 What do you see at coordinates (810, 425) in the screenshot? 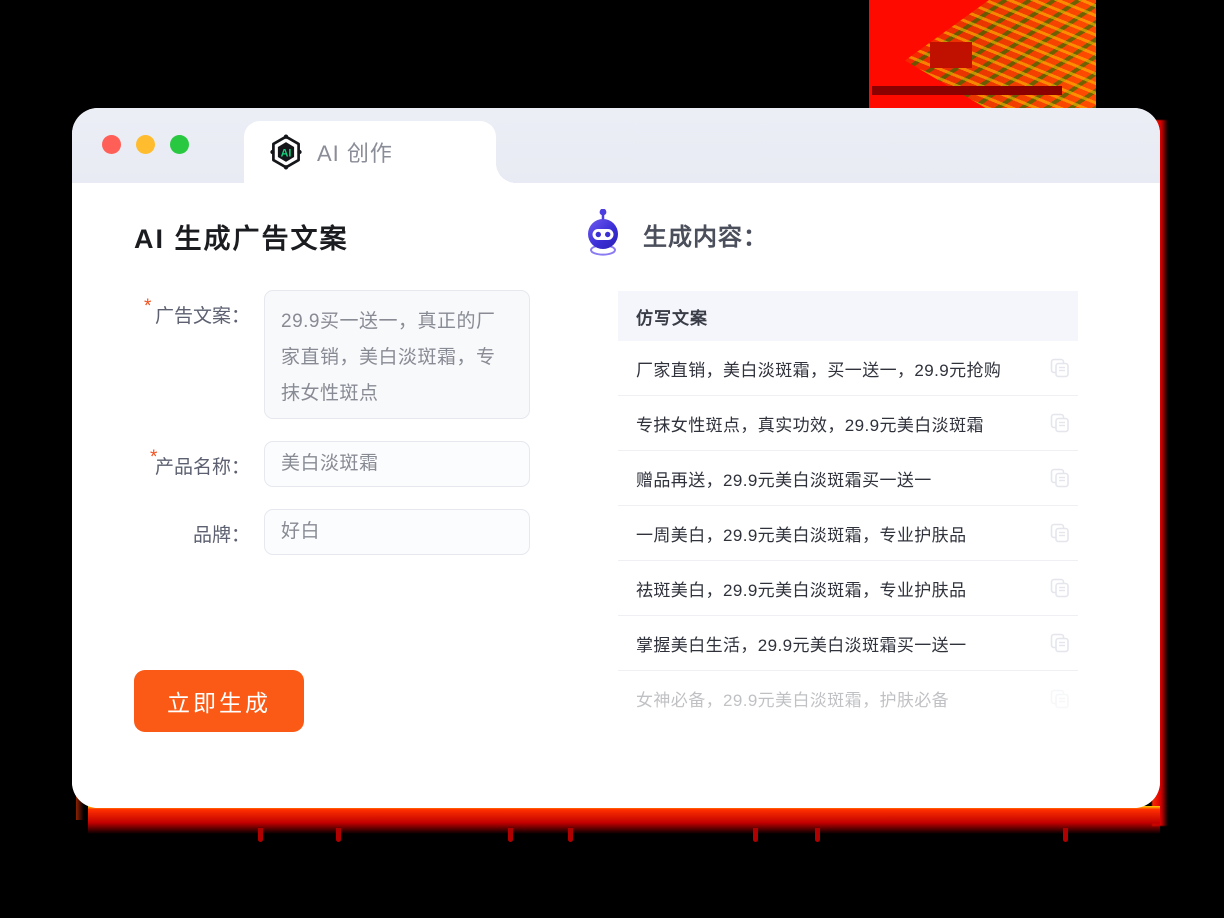
I see `row-text: 专抹女性斑点，真实功效，29.9元美白淡斑霜` at bounding box center [810, 425].